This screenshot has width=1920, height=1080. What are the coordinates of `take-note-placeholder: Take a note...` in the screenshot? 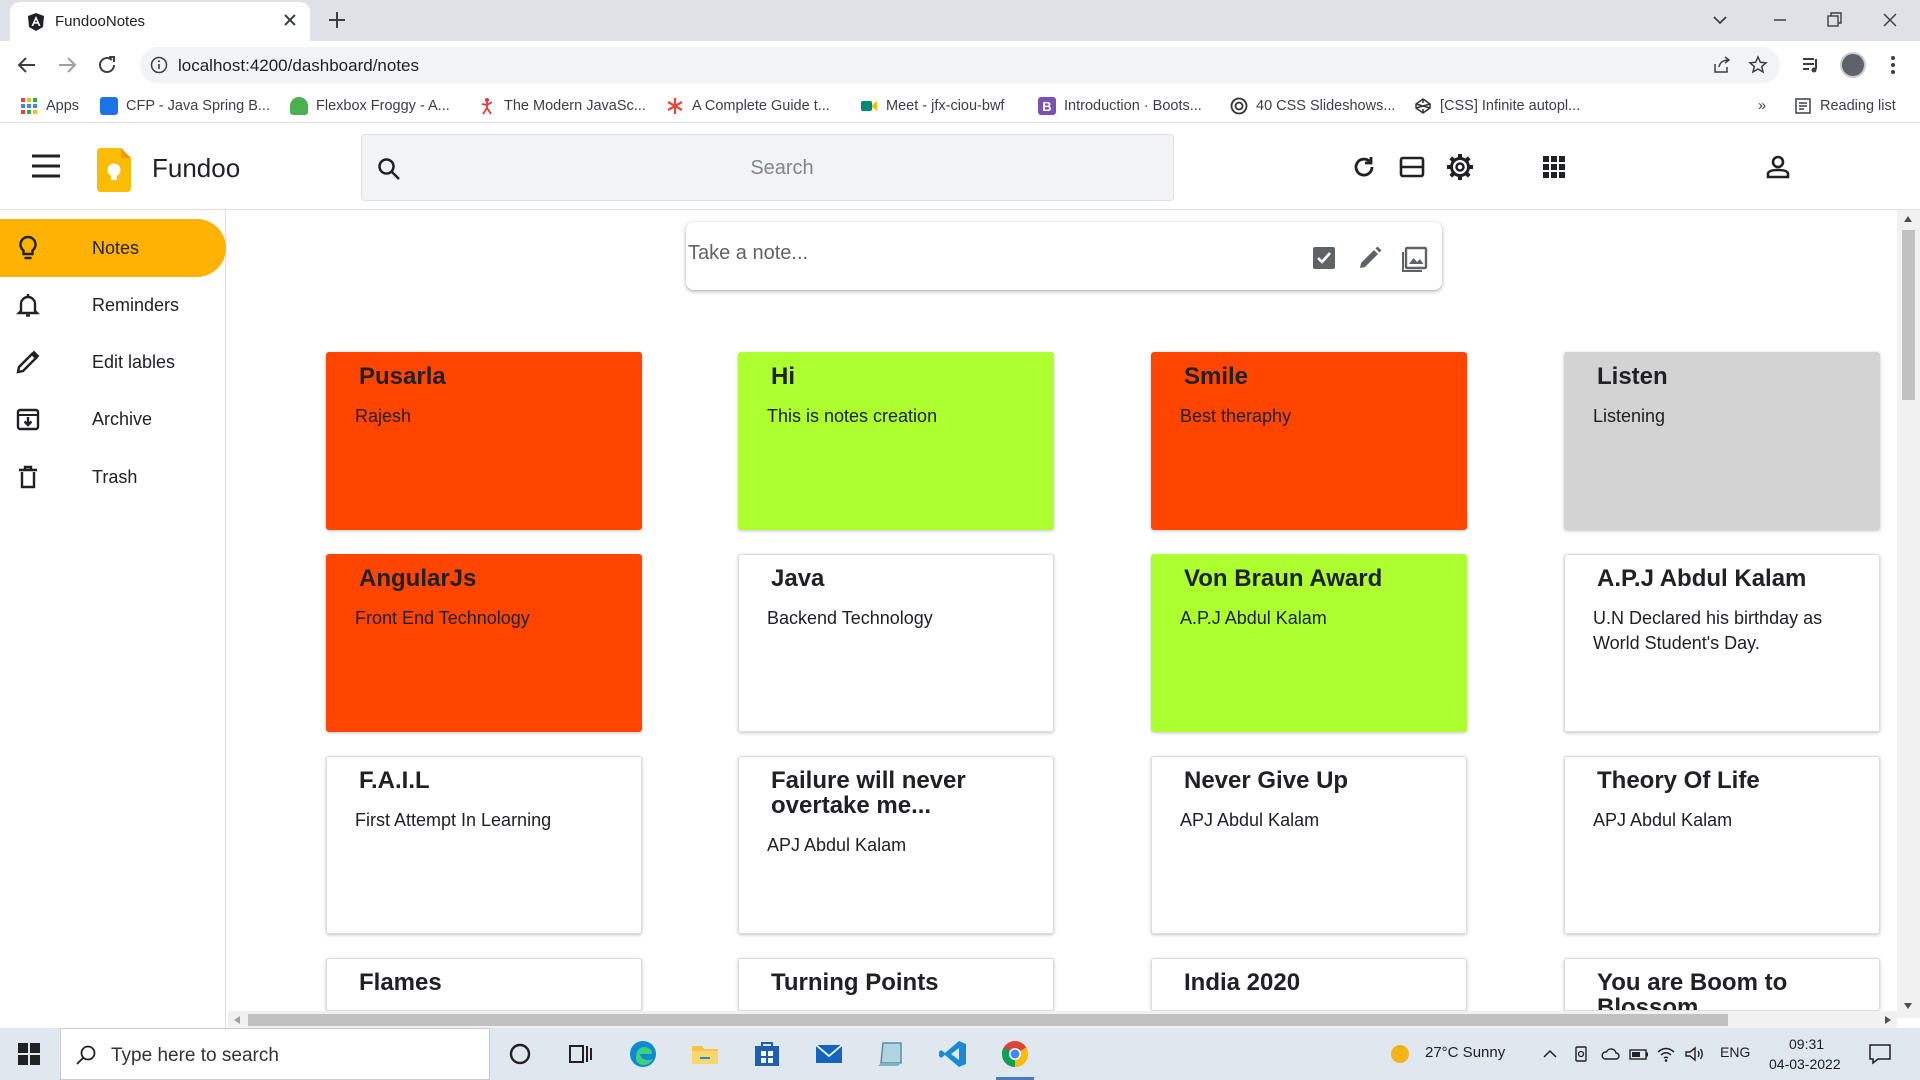 It's located at (748, 253).